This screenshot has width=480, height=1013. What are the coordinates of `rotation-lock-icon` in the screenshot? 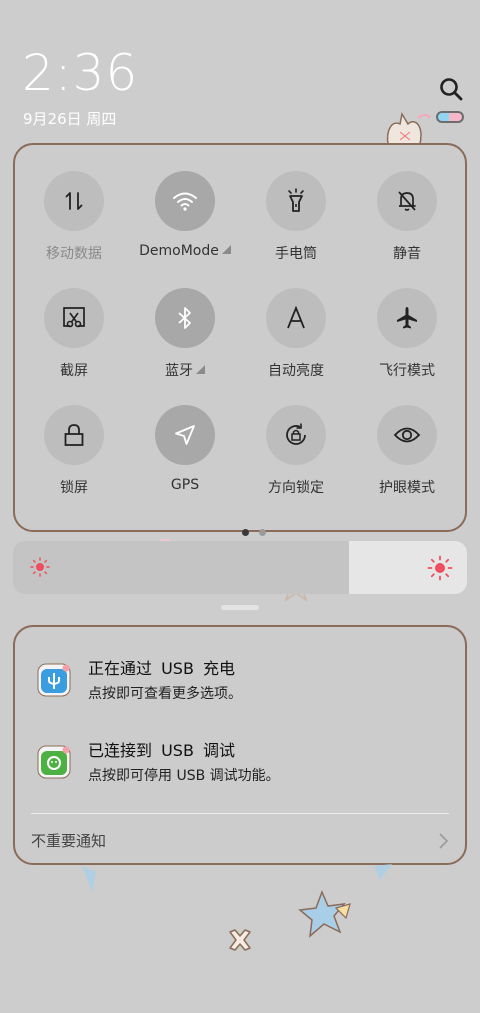 It's located at (296, 434).